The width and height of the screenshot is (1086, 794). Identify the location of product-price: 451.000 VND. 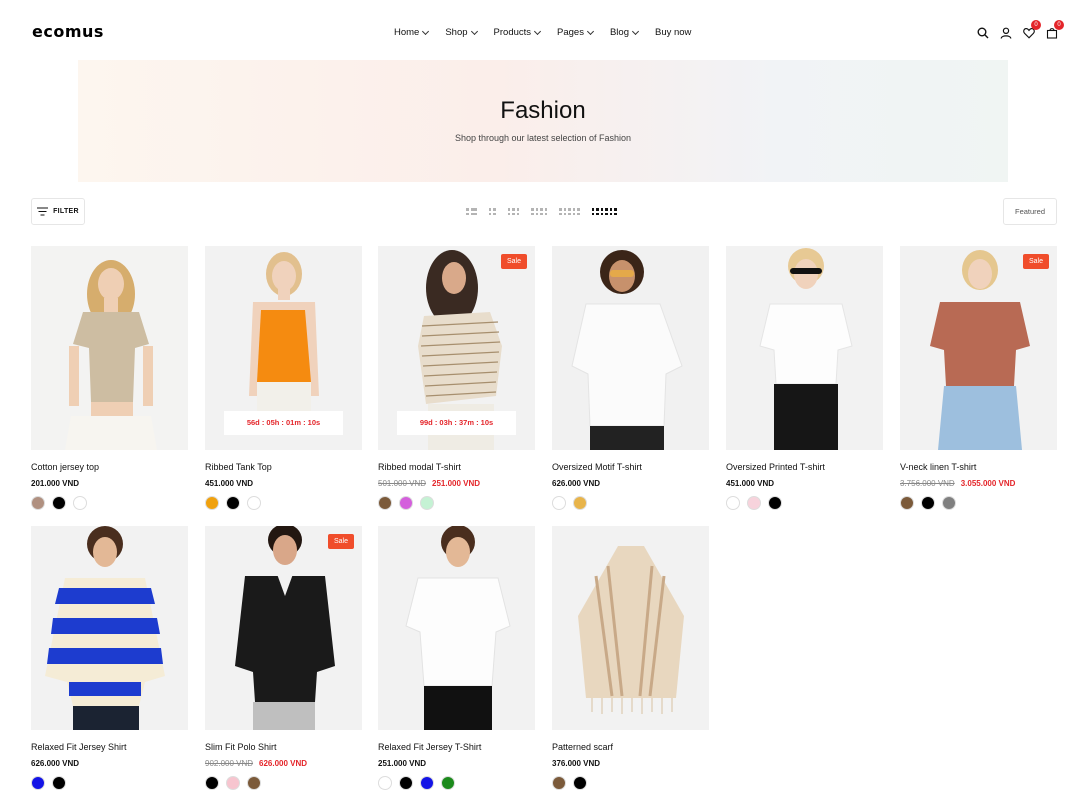
(283, 483).